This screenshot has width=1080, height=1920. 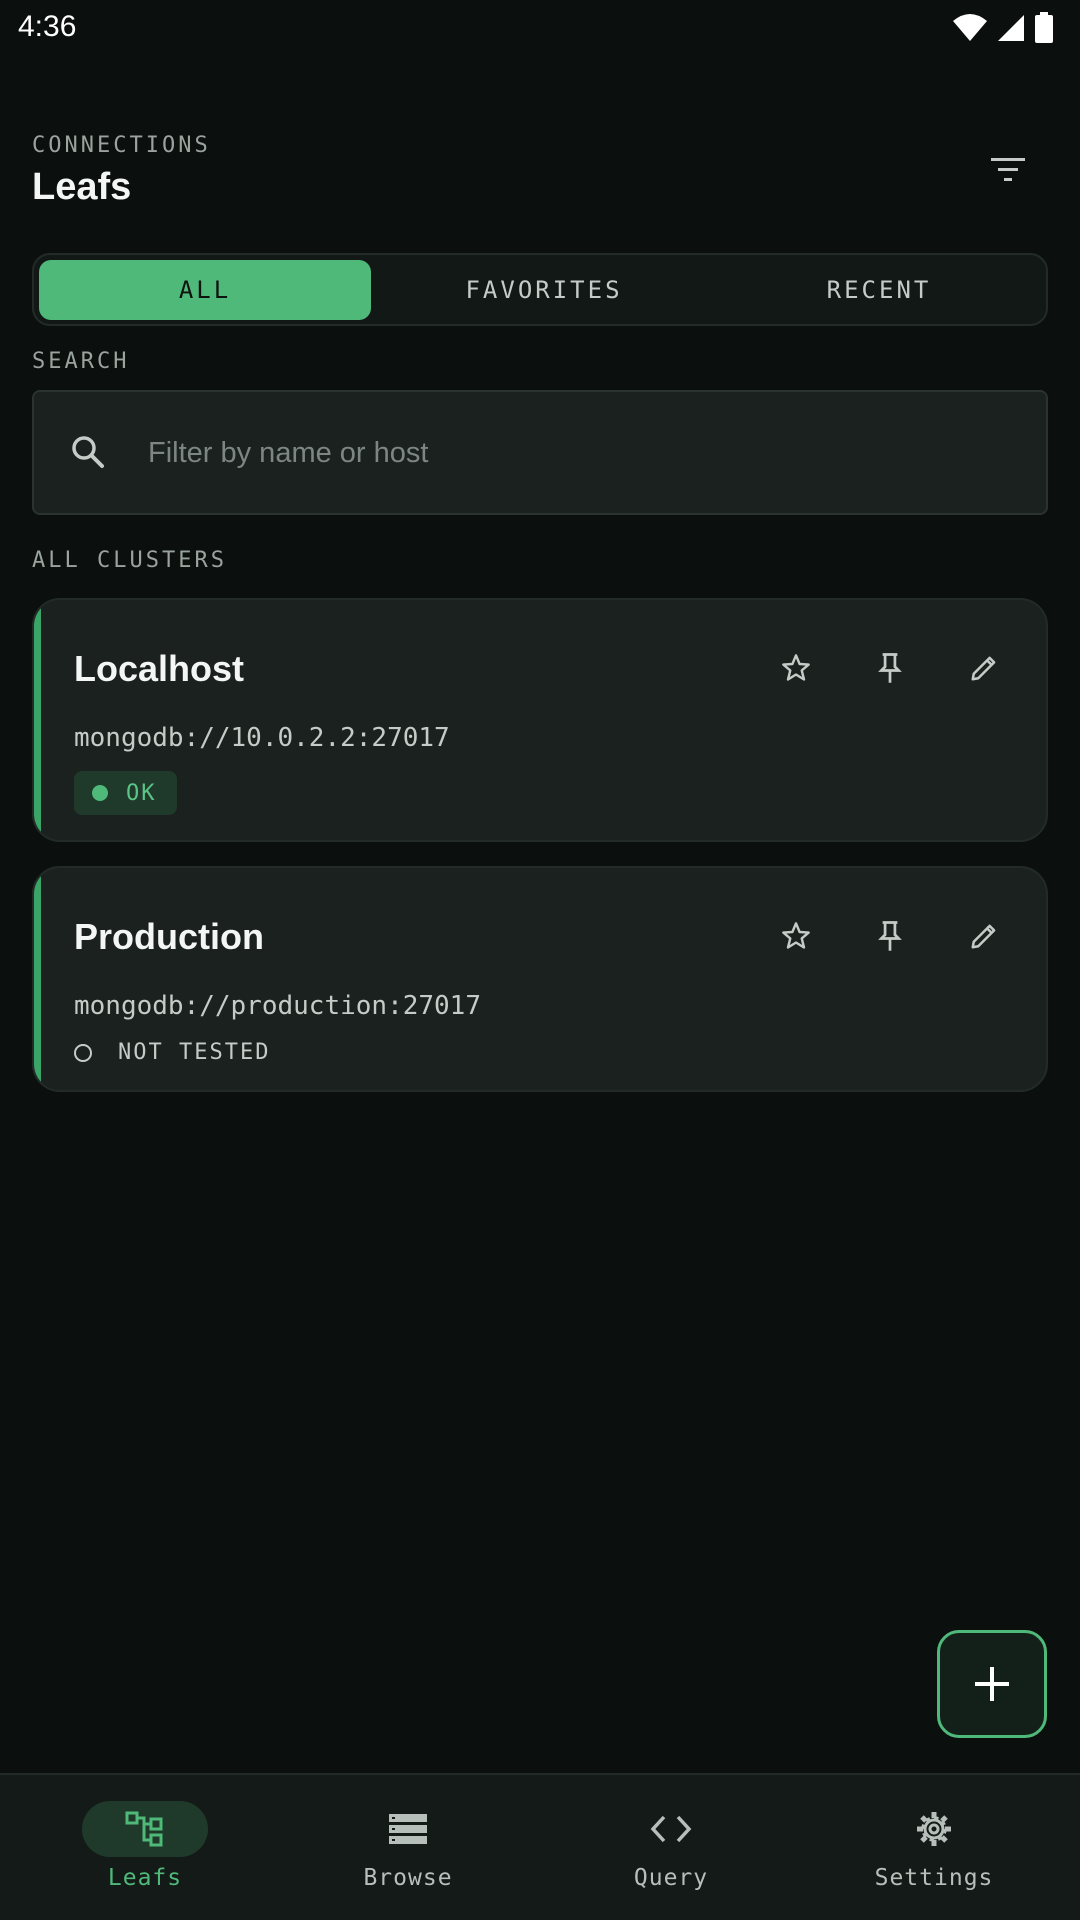 What do you see at coordinates (100, 793) in the screenshot?
I see `status-dot-icon` at bounding box center [100, 793].